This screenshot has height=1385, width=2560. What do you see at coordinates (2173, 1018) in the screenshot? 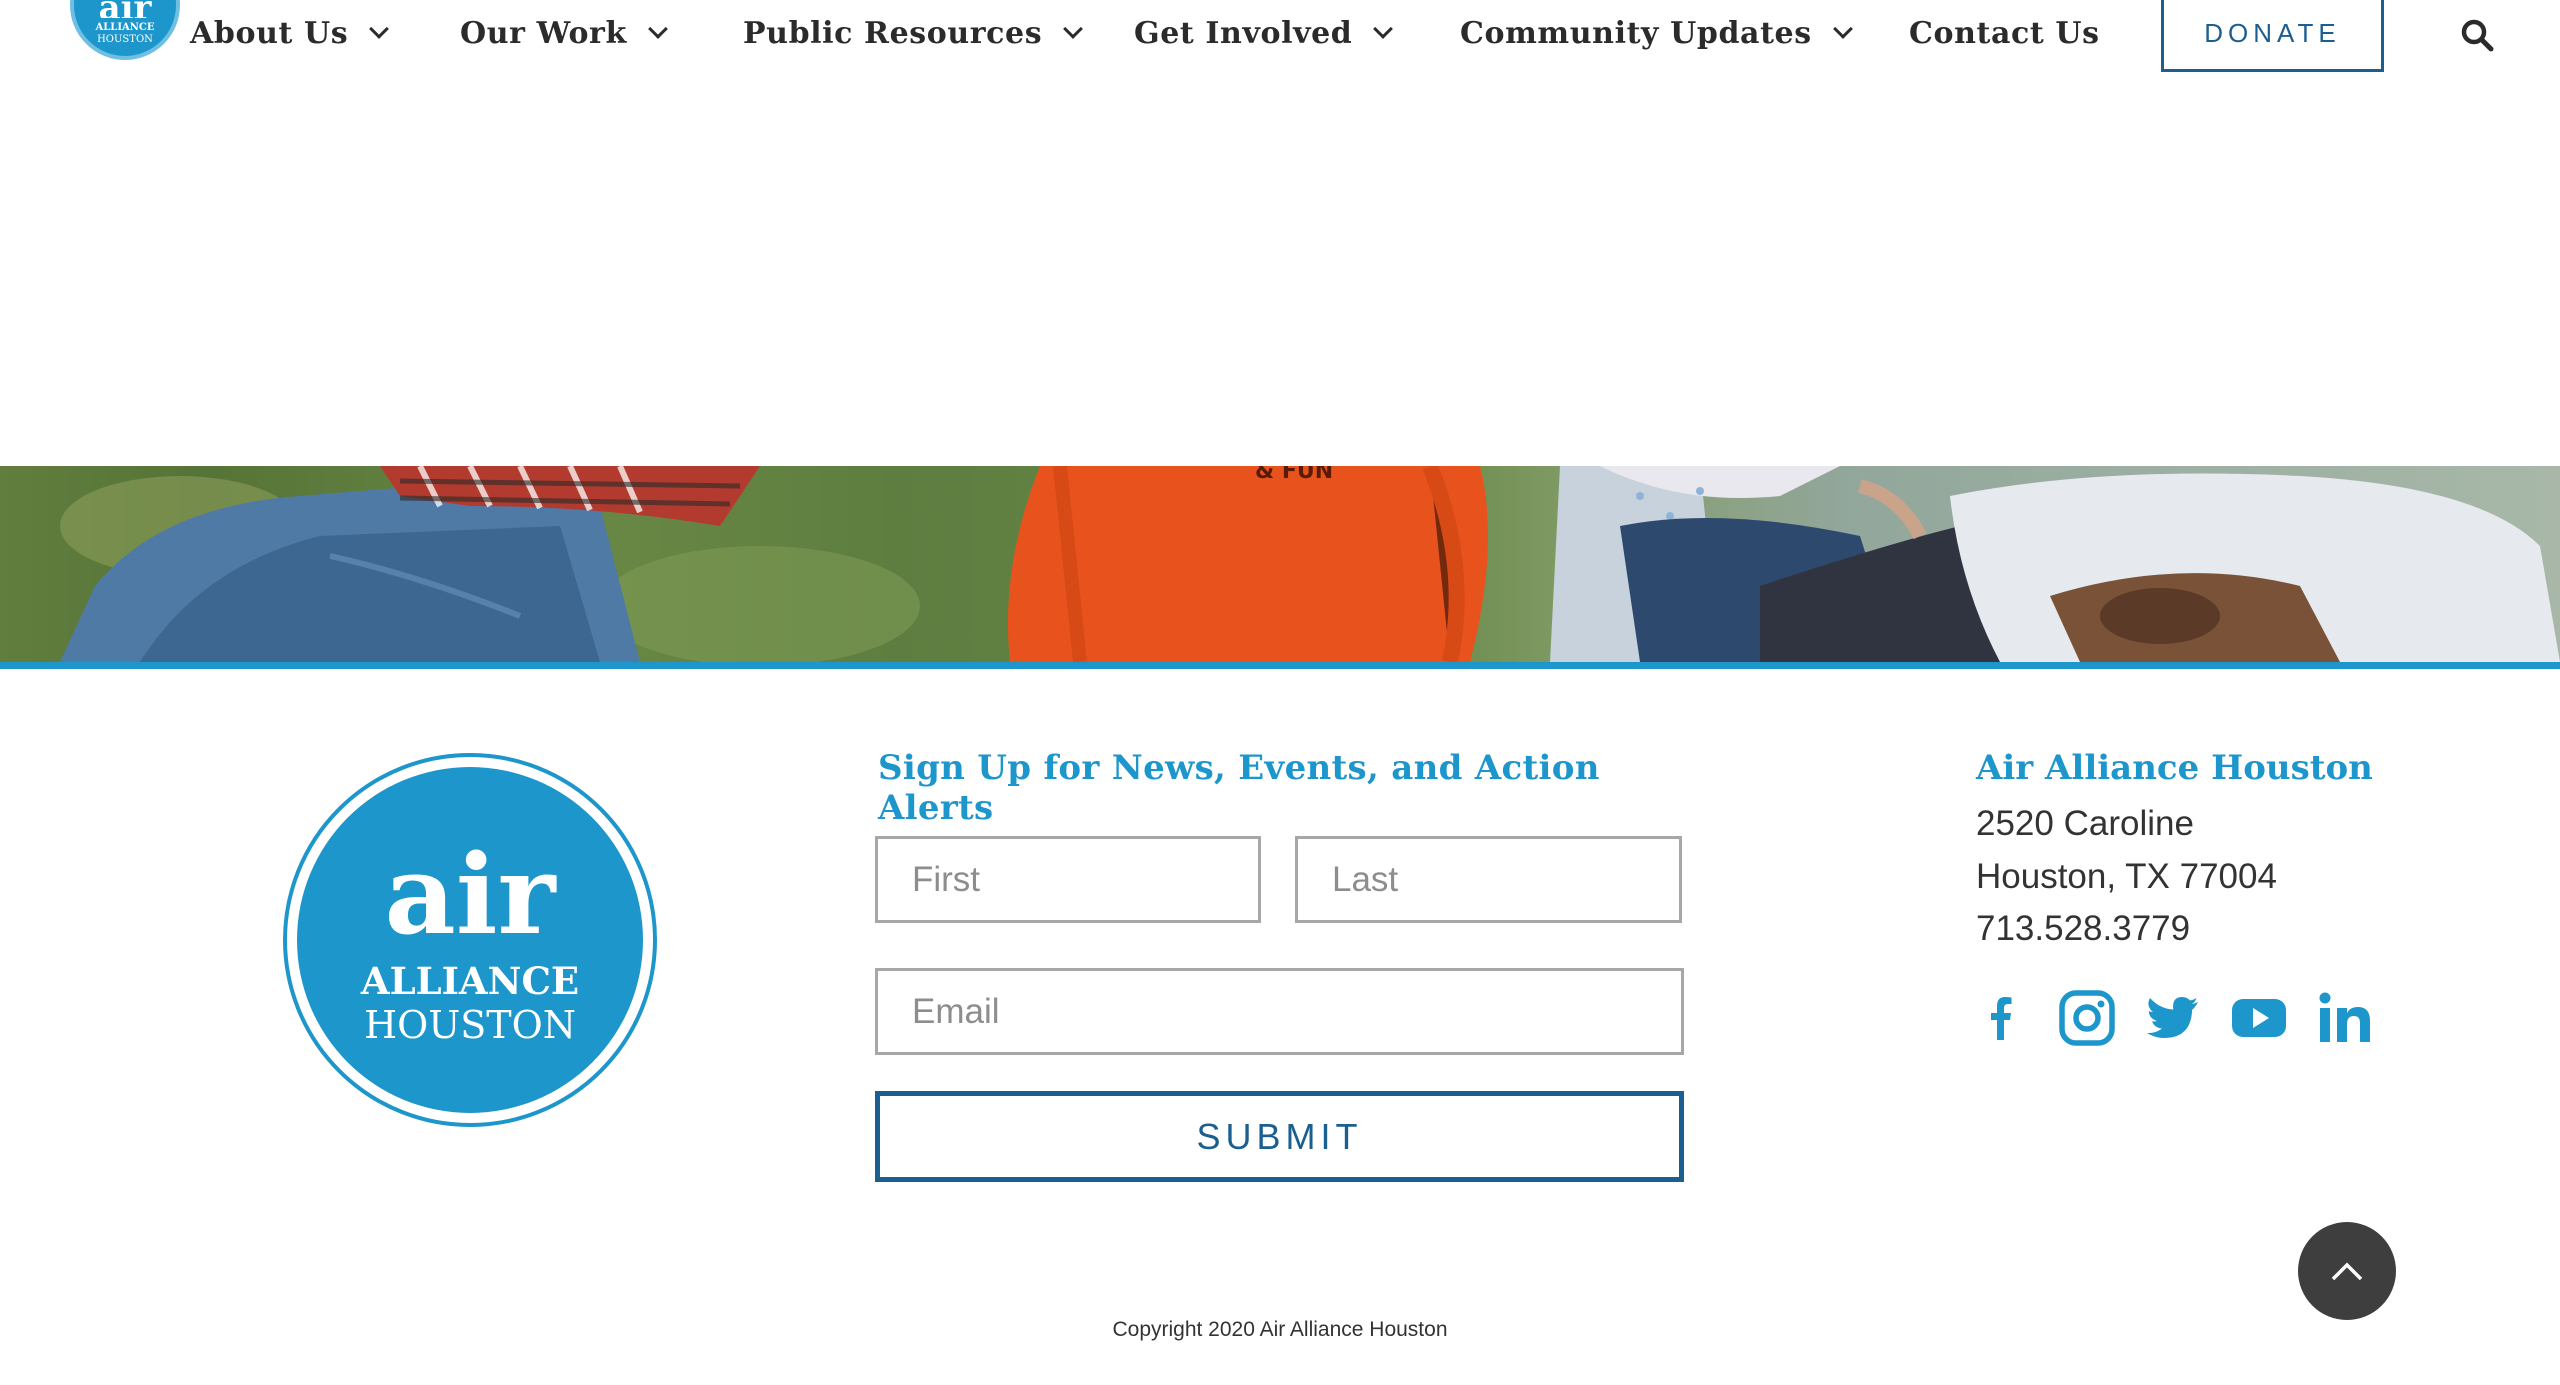
I see `twitter-icon` at bounding box center [2173, 1018].